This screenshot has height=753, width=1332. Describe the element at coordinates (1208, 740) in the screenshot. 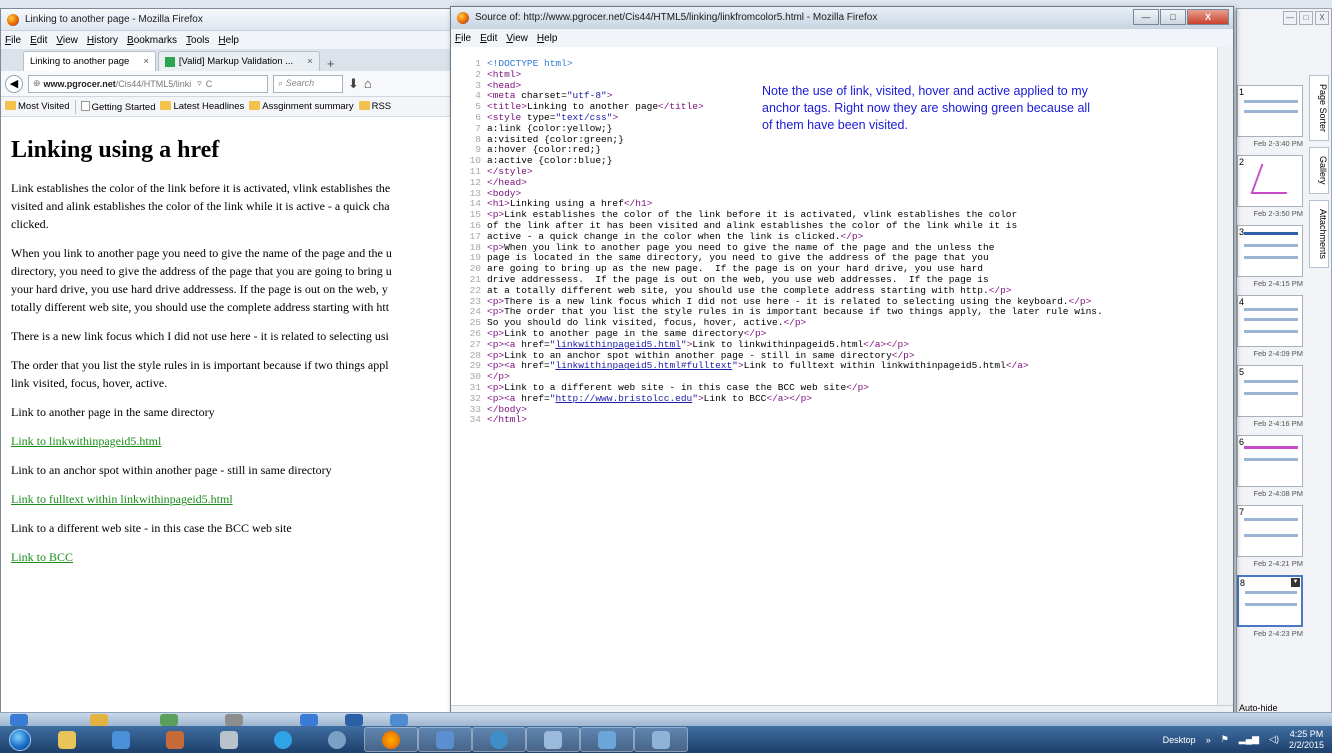

I see `tray-chevron-icon: »` at that location.